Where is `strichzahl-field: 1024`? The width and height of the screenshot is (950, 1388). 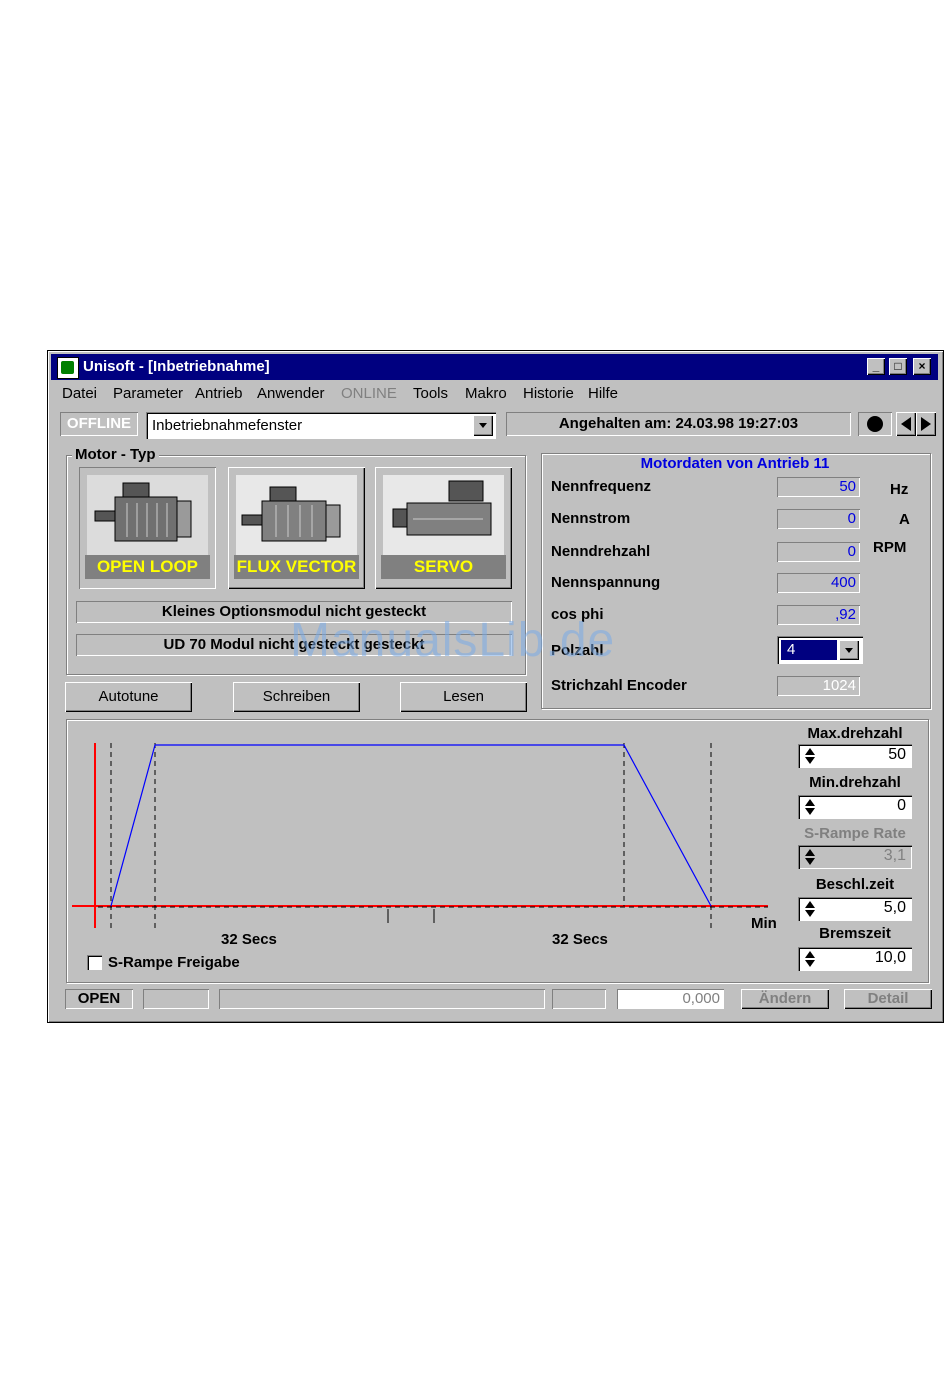 strichzahl-field: 1024 is located at coordinates (818, 686).